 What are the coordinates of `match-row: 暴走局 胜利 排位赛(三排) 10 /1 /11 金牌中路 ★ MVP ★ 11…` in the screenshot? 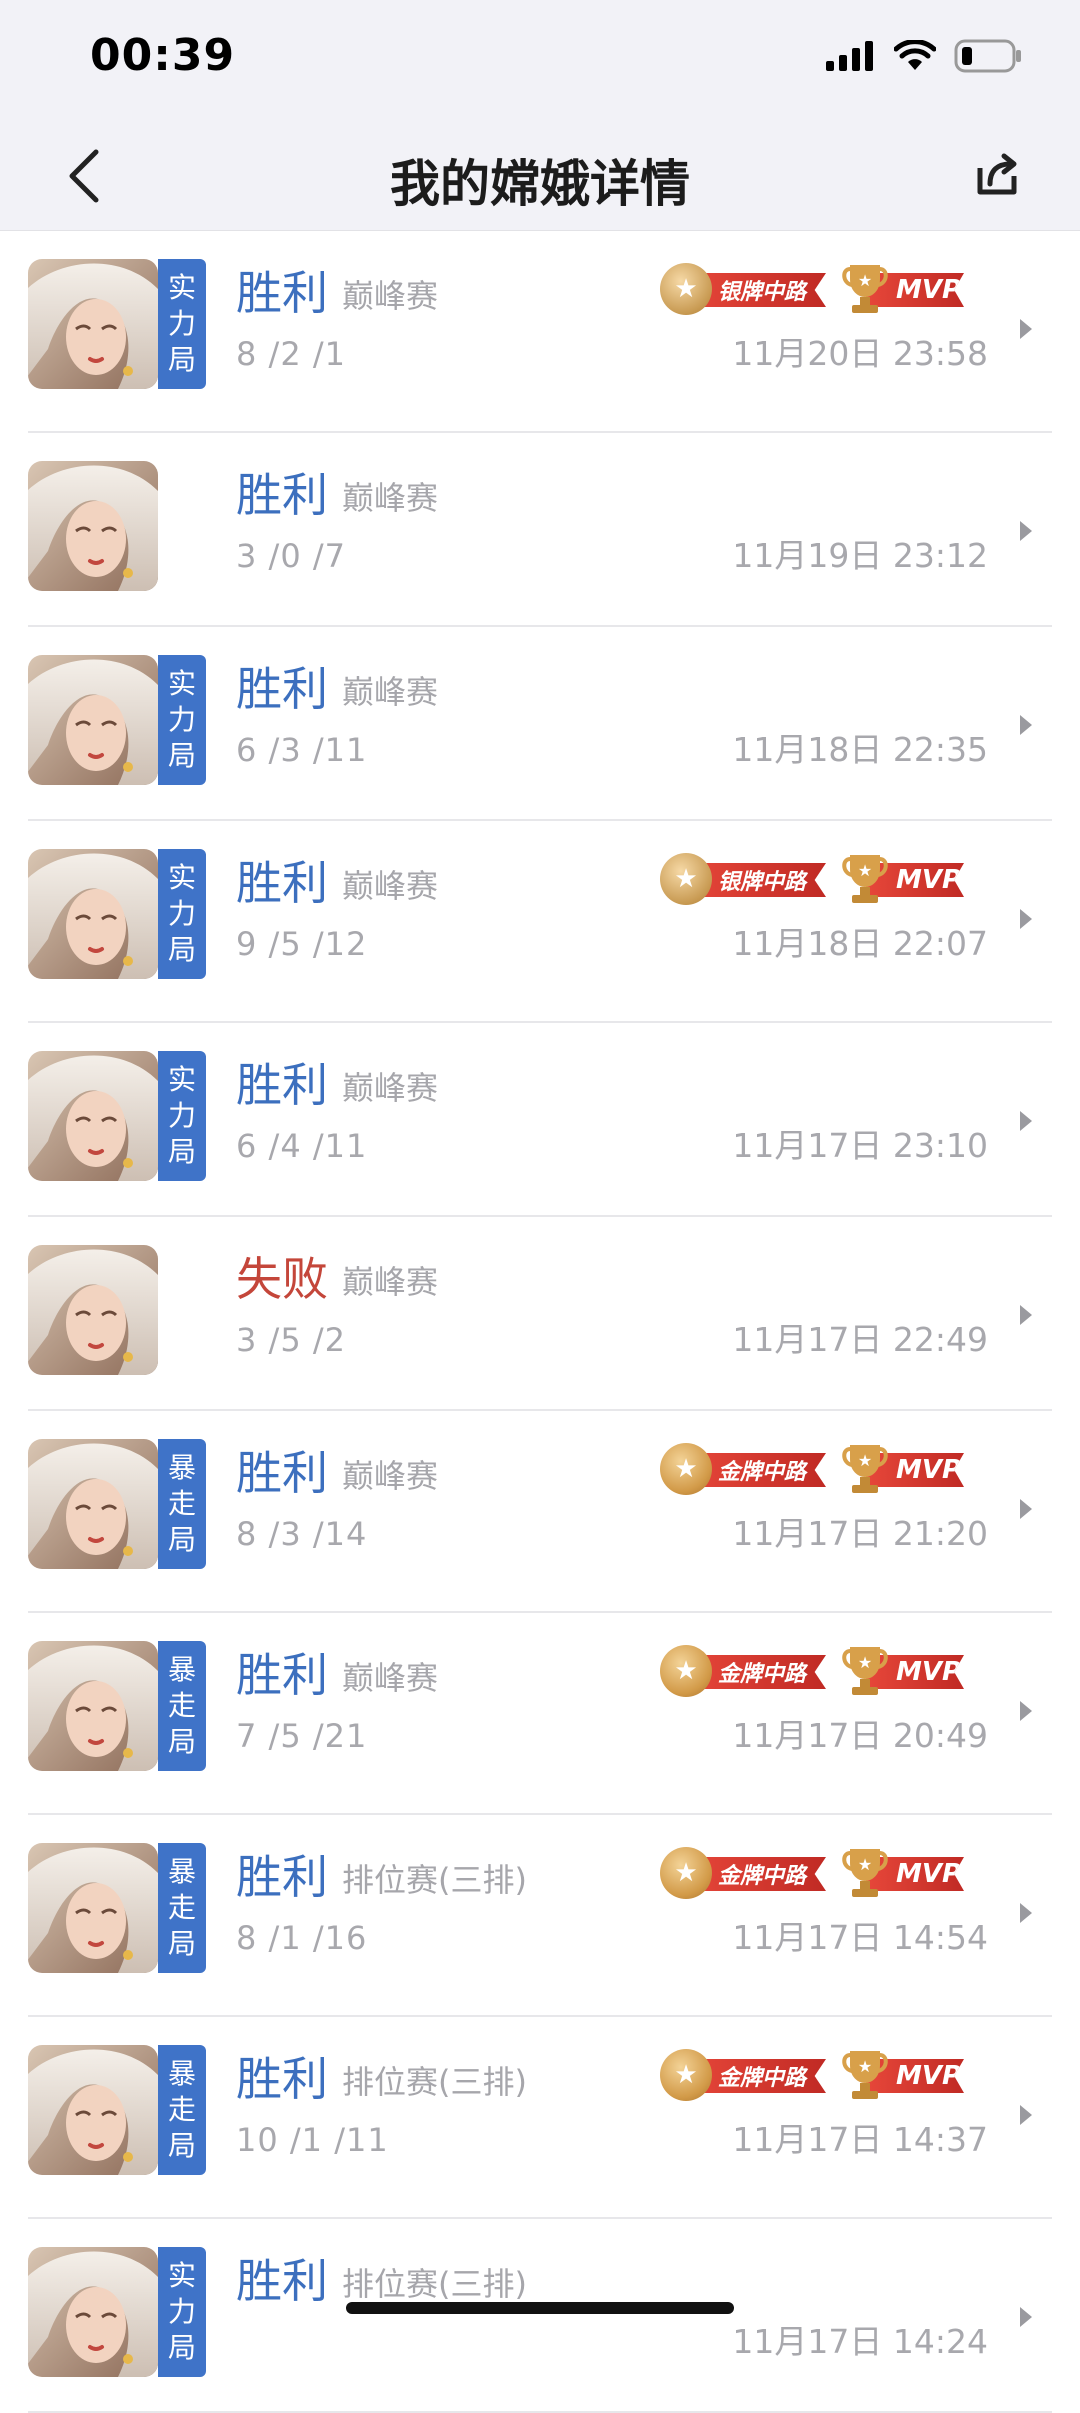 It's located at (540, 2118).